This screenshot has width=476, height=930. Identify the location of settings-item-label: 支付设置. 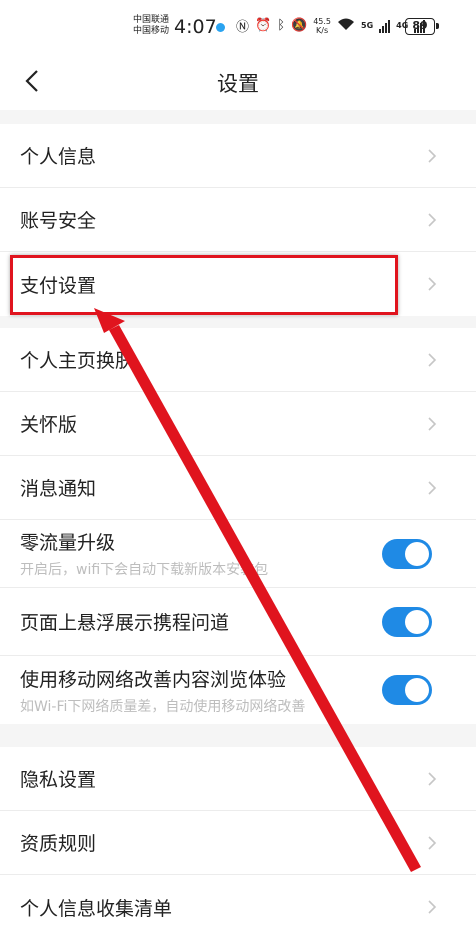
(58, 285).